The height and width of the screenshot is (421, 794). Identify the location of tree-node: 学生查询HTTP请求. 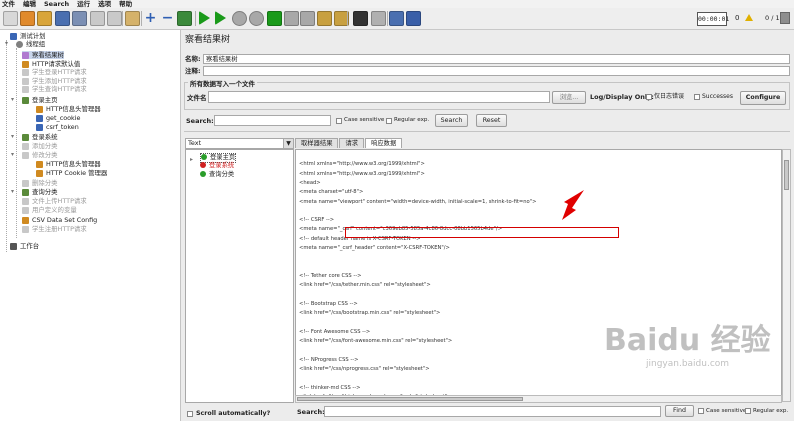
(54, 89).